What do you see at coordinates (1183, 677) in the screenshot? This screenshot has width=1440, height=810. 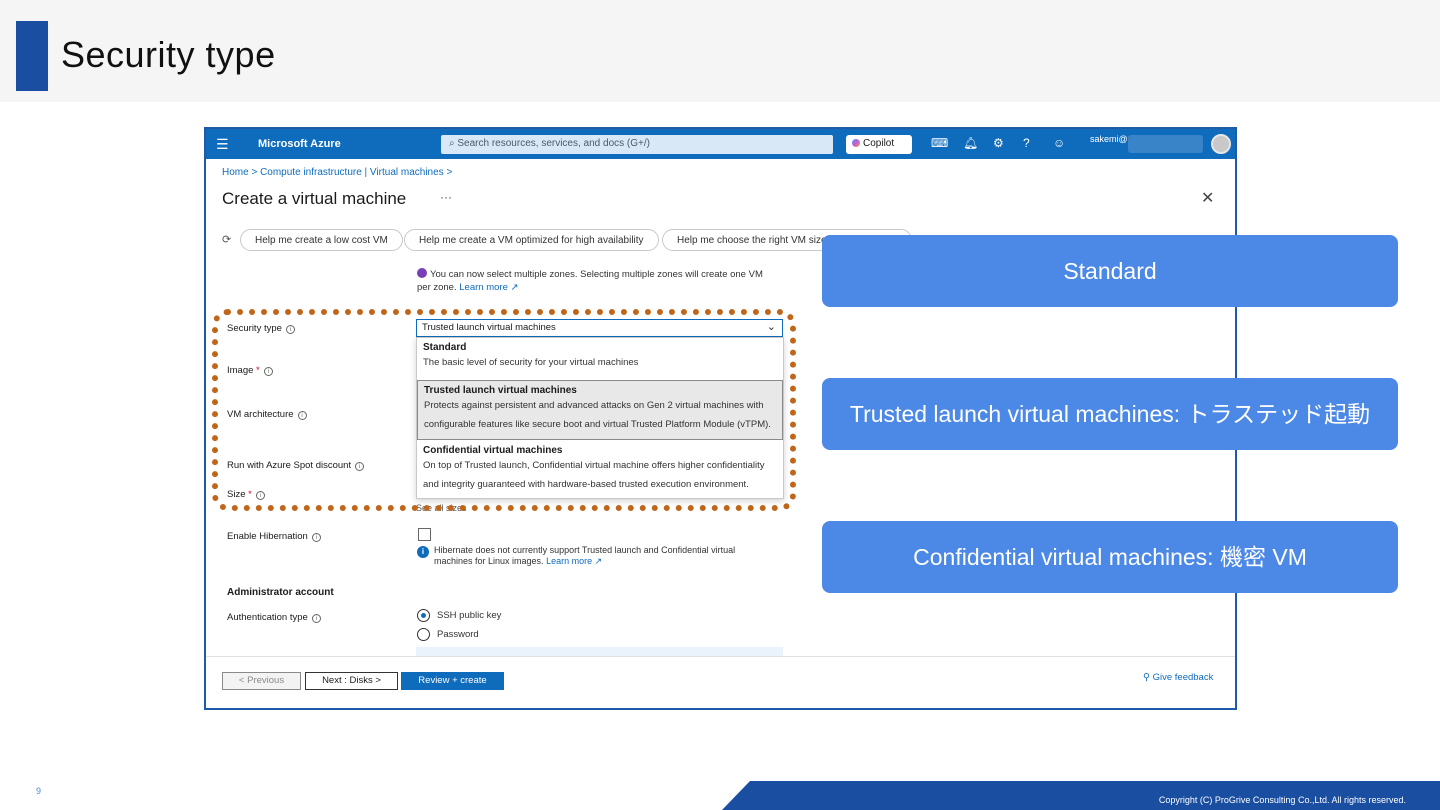 I see `give-feedback-label: Give feedback` at bounding box center [1183, 677].